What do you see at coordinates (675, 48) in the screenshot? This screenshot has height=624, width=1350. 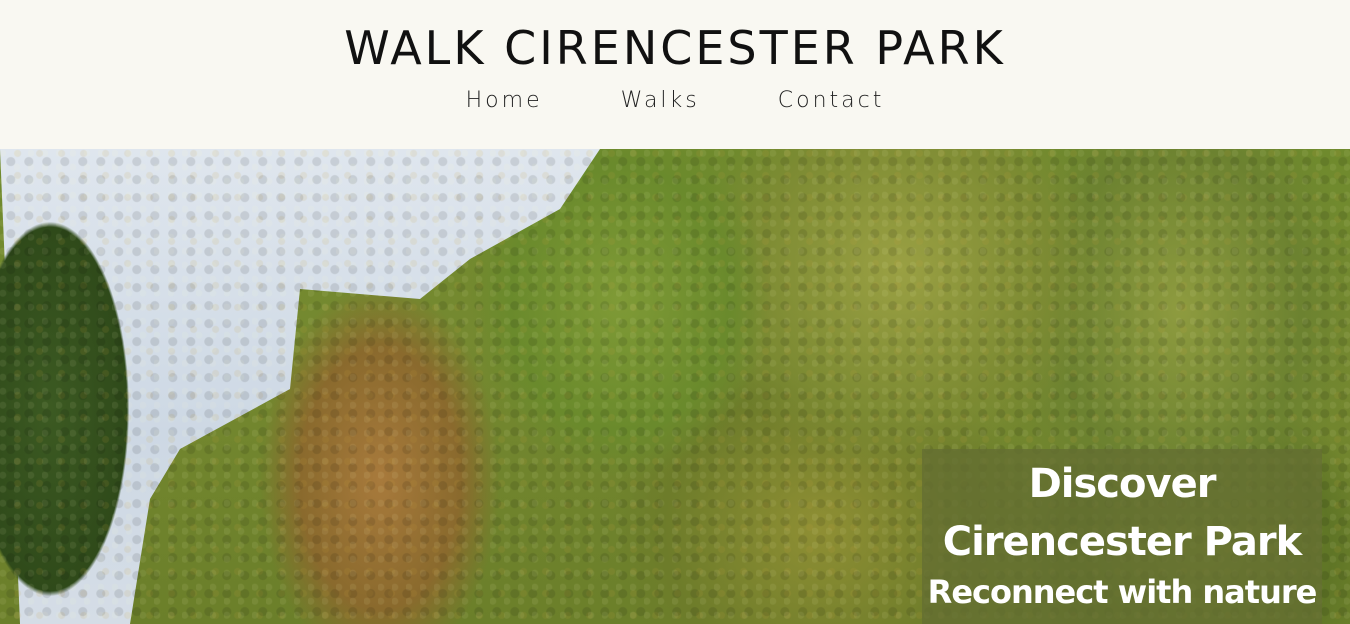 I see `site-title: WALK CIRENCESTER PARK` at bounding box center [675, 48].